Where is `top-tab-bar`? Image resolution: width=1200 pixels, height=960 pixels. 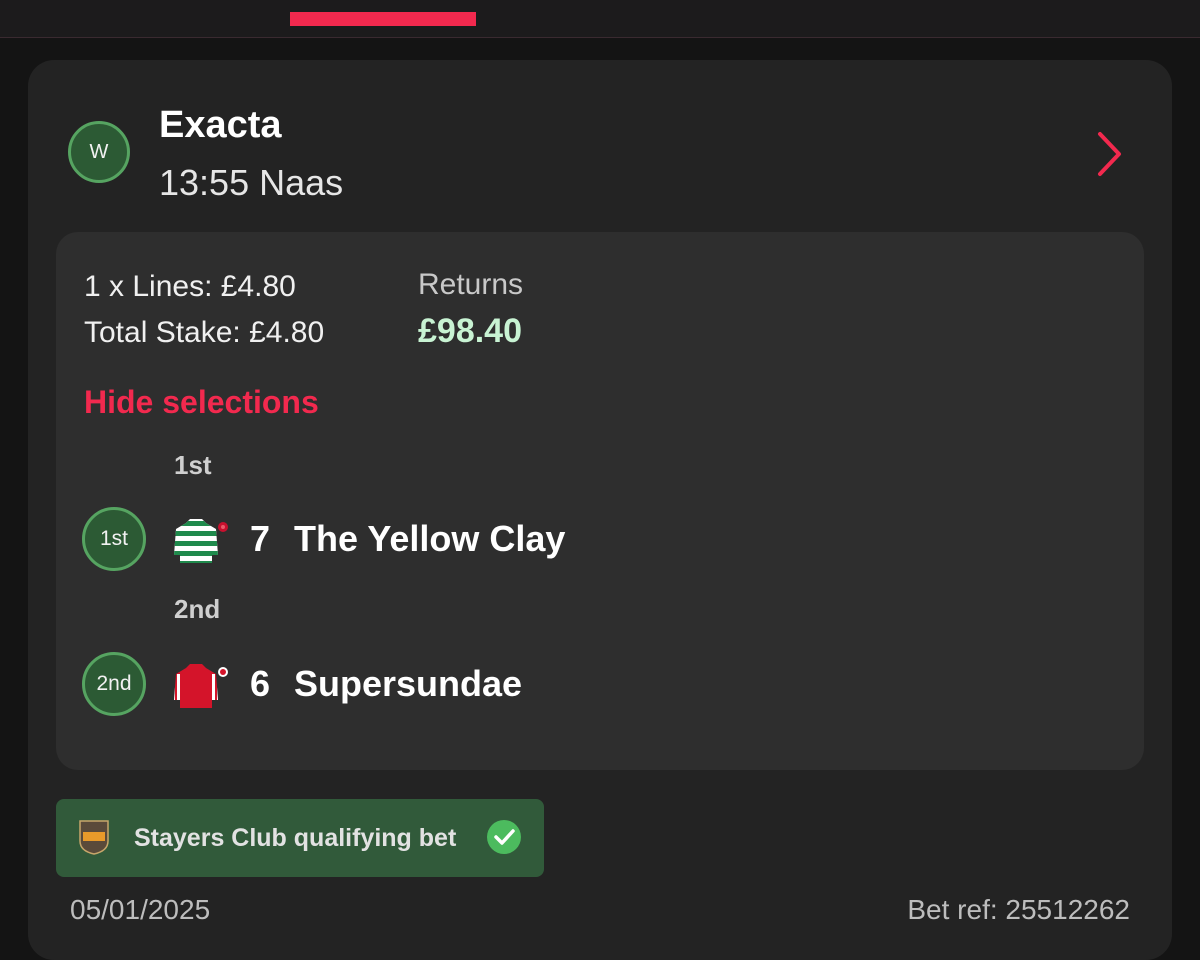
top-tab-bar is located at coordinates (600, 19).